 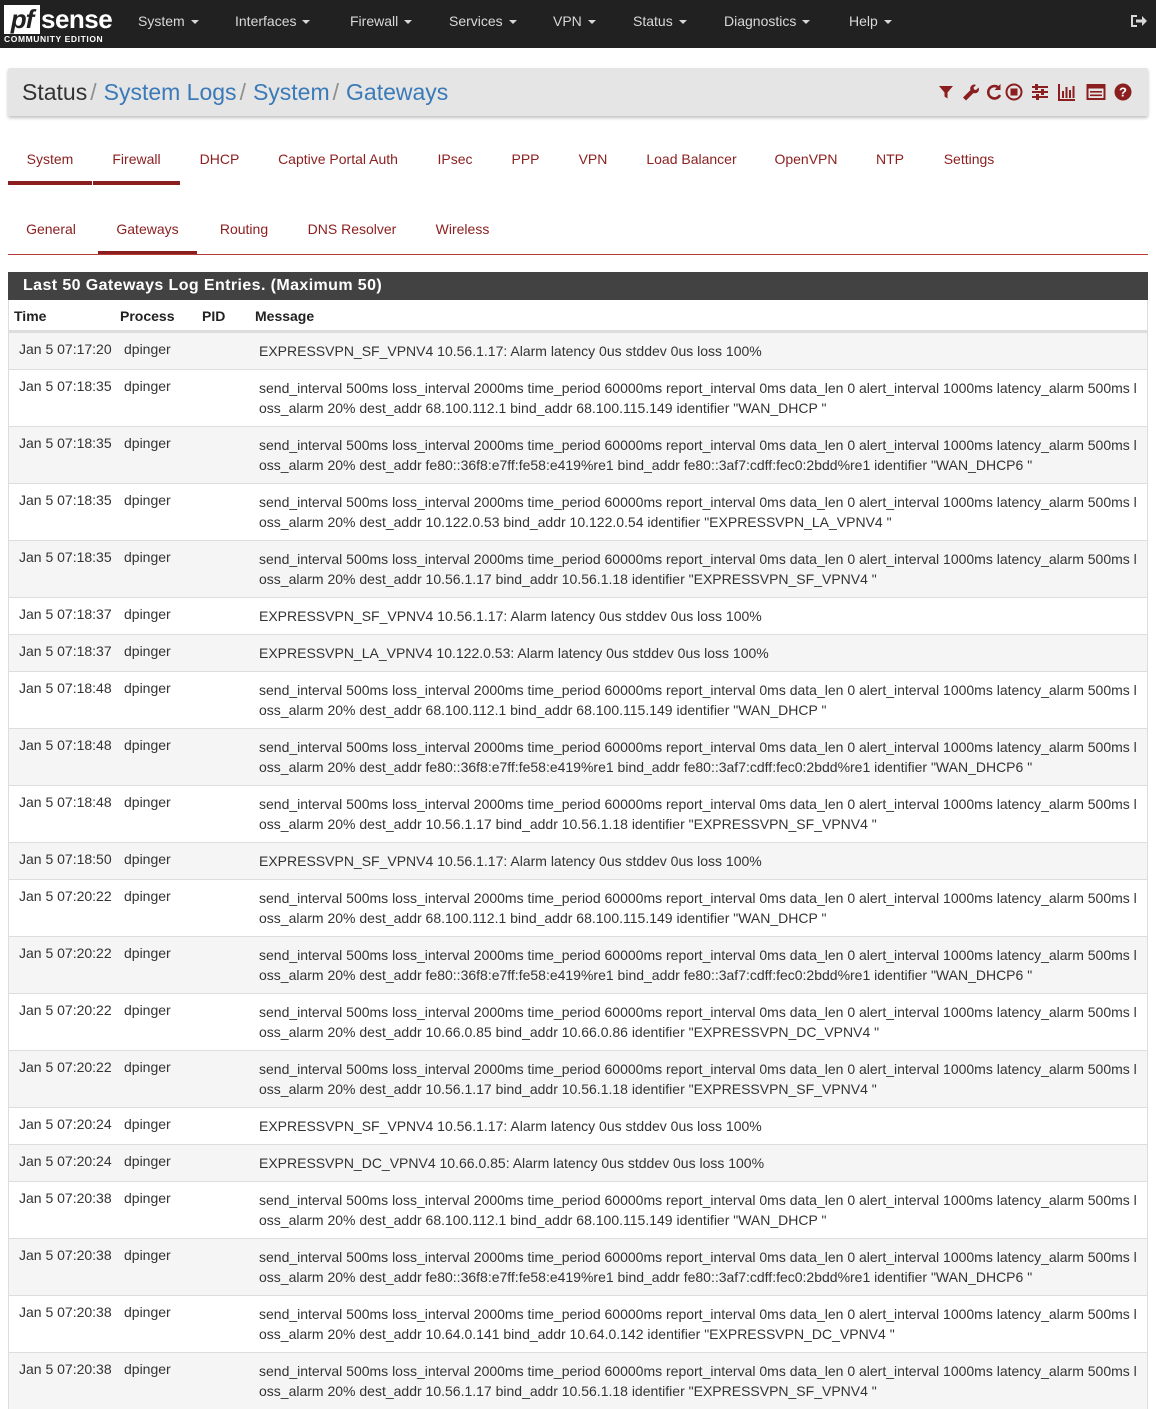 I want to click on tab-general: General, so click(x=51, y=226).